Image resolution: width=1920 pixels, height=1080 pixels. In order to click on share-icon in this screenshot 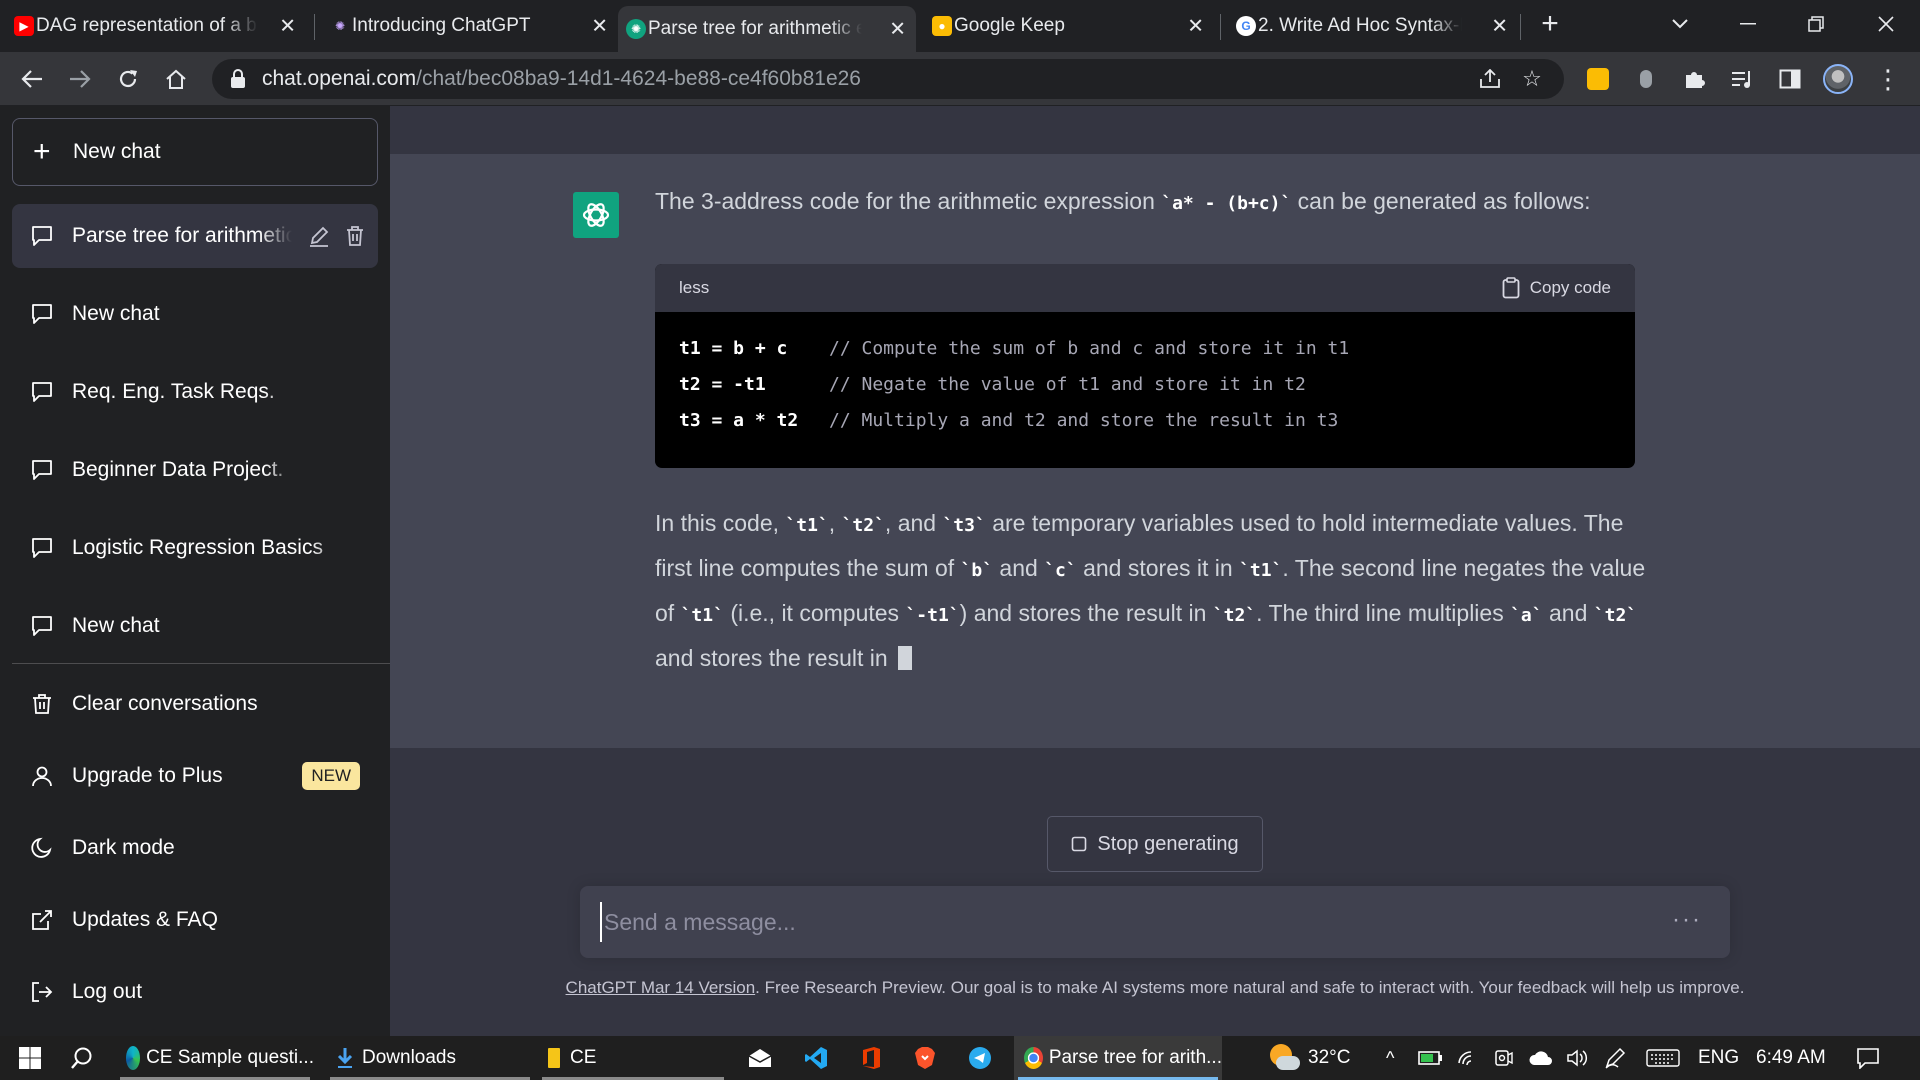, I will do `click(1490, 79)`.